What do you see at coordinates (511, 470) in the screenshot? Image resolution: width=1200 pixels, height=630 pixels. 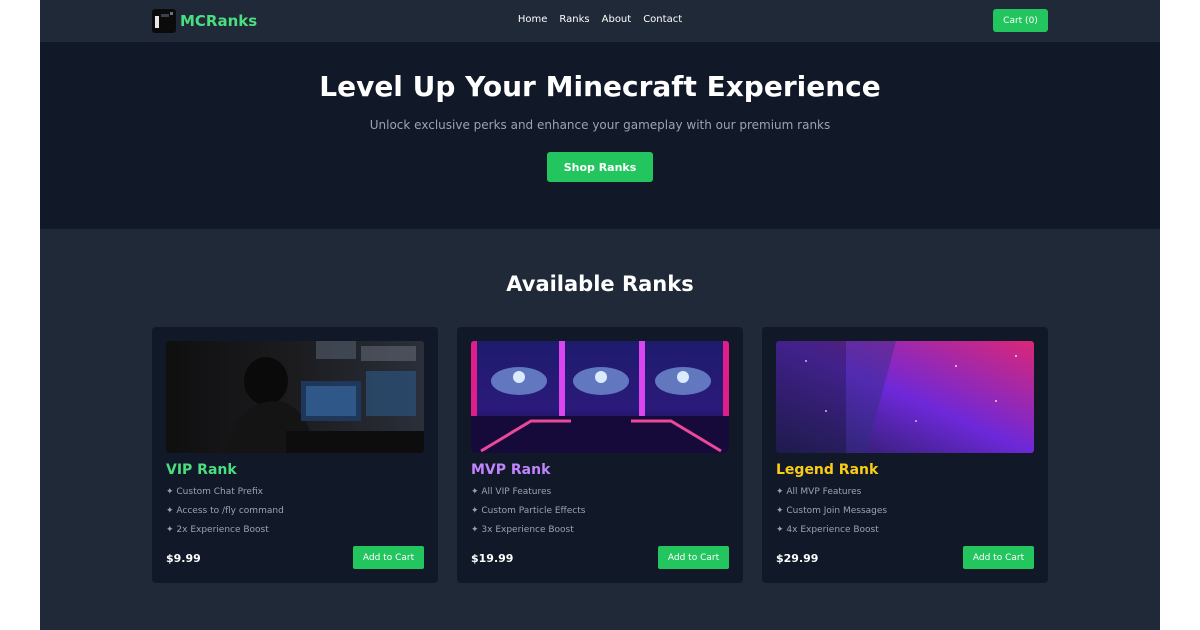 I see `rank-title: MVP Rank` at bounding box center [511, 470].